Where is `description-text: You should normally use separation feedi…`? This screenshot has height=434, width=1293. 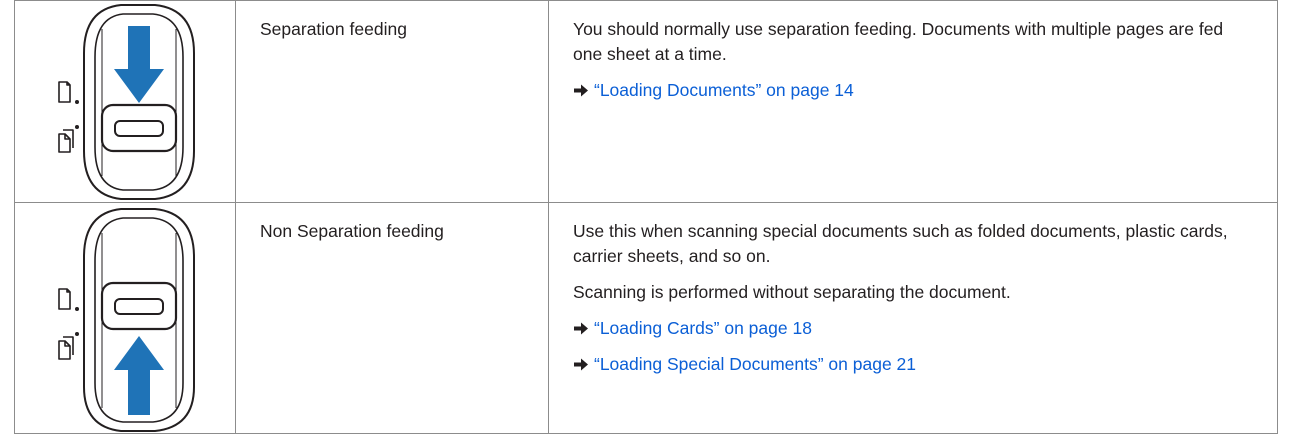 description-text: You should normally use separation feedi… is located at coordinates (898, 41).